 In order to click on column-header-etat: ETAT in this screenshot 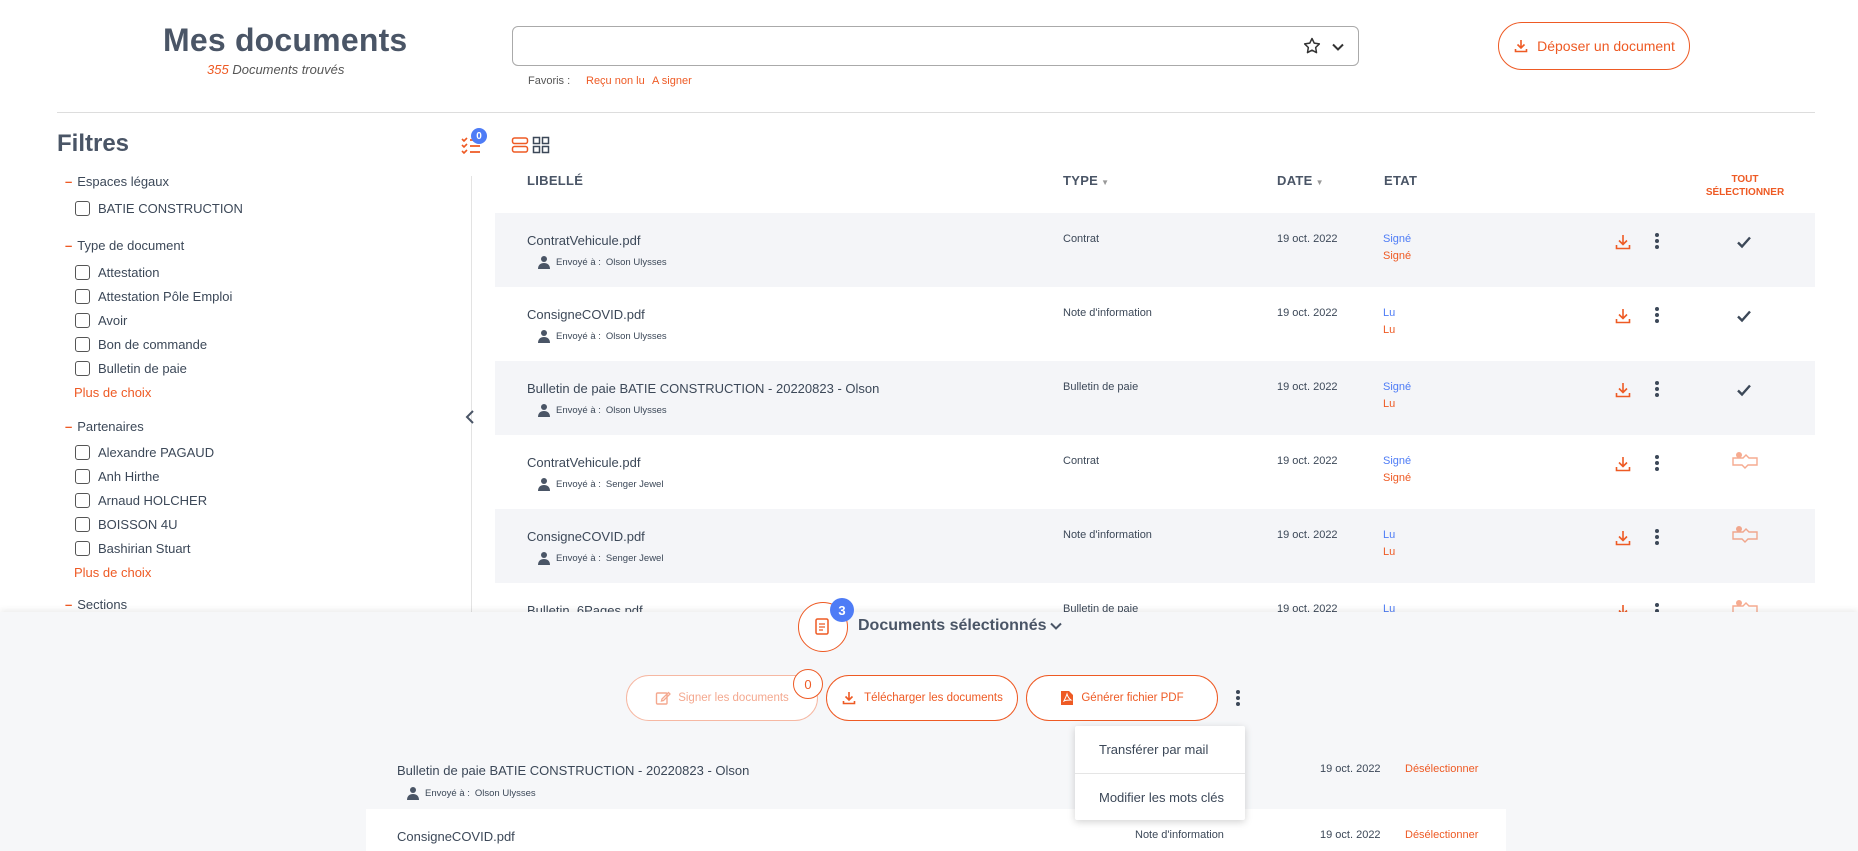, I will do `click(1401, 180)`.